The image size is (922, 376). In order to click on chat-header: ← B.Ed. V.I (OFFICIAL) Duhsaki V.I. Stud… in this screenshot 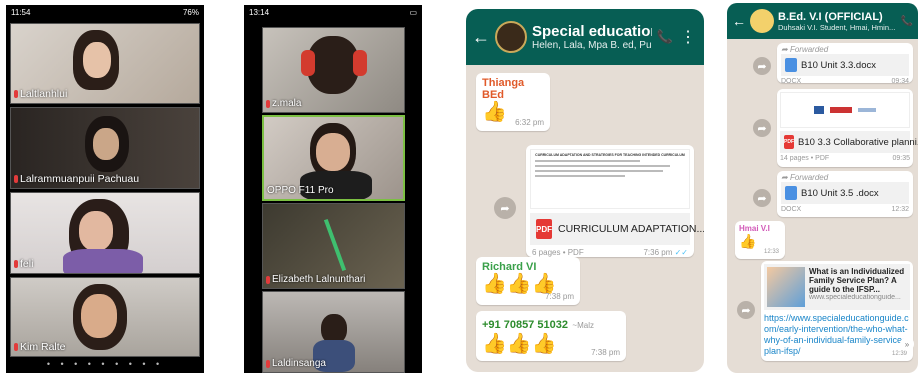, I will do `click(822, 21)`.